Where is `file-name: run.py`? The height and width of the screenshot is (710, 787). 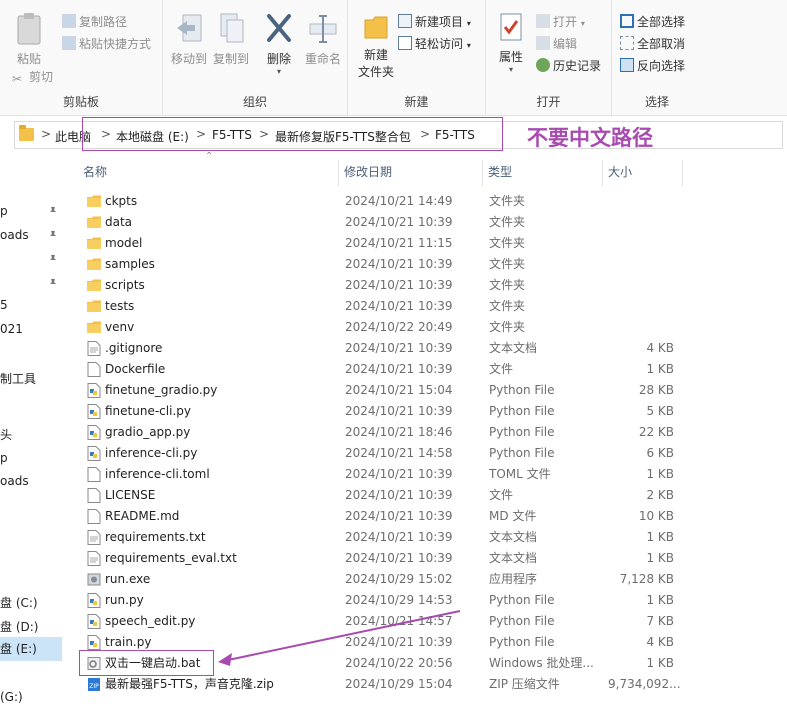
file-name: run.py is located at coordinates (124, 600).